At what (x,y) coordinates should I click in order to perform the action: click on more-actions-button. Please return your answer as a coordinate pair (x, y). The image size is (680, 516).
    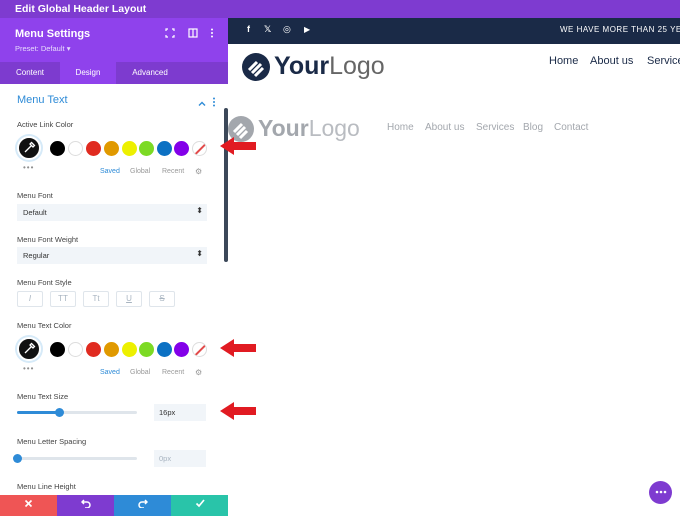
    Looking at the image, I should click on (660, 492).